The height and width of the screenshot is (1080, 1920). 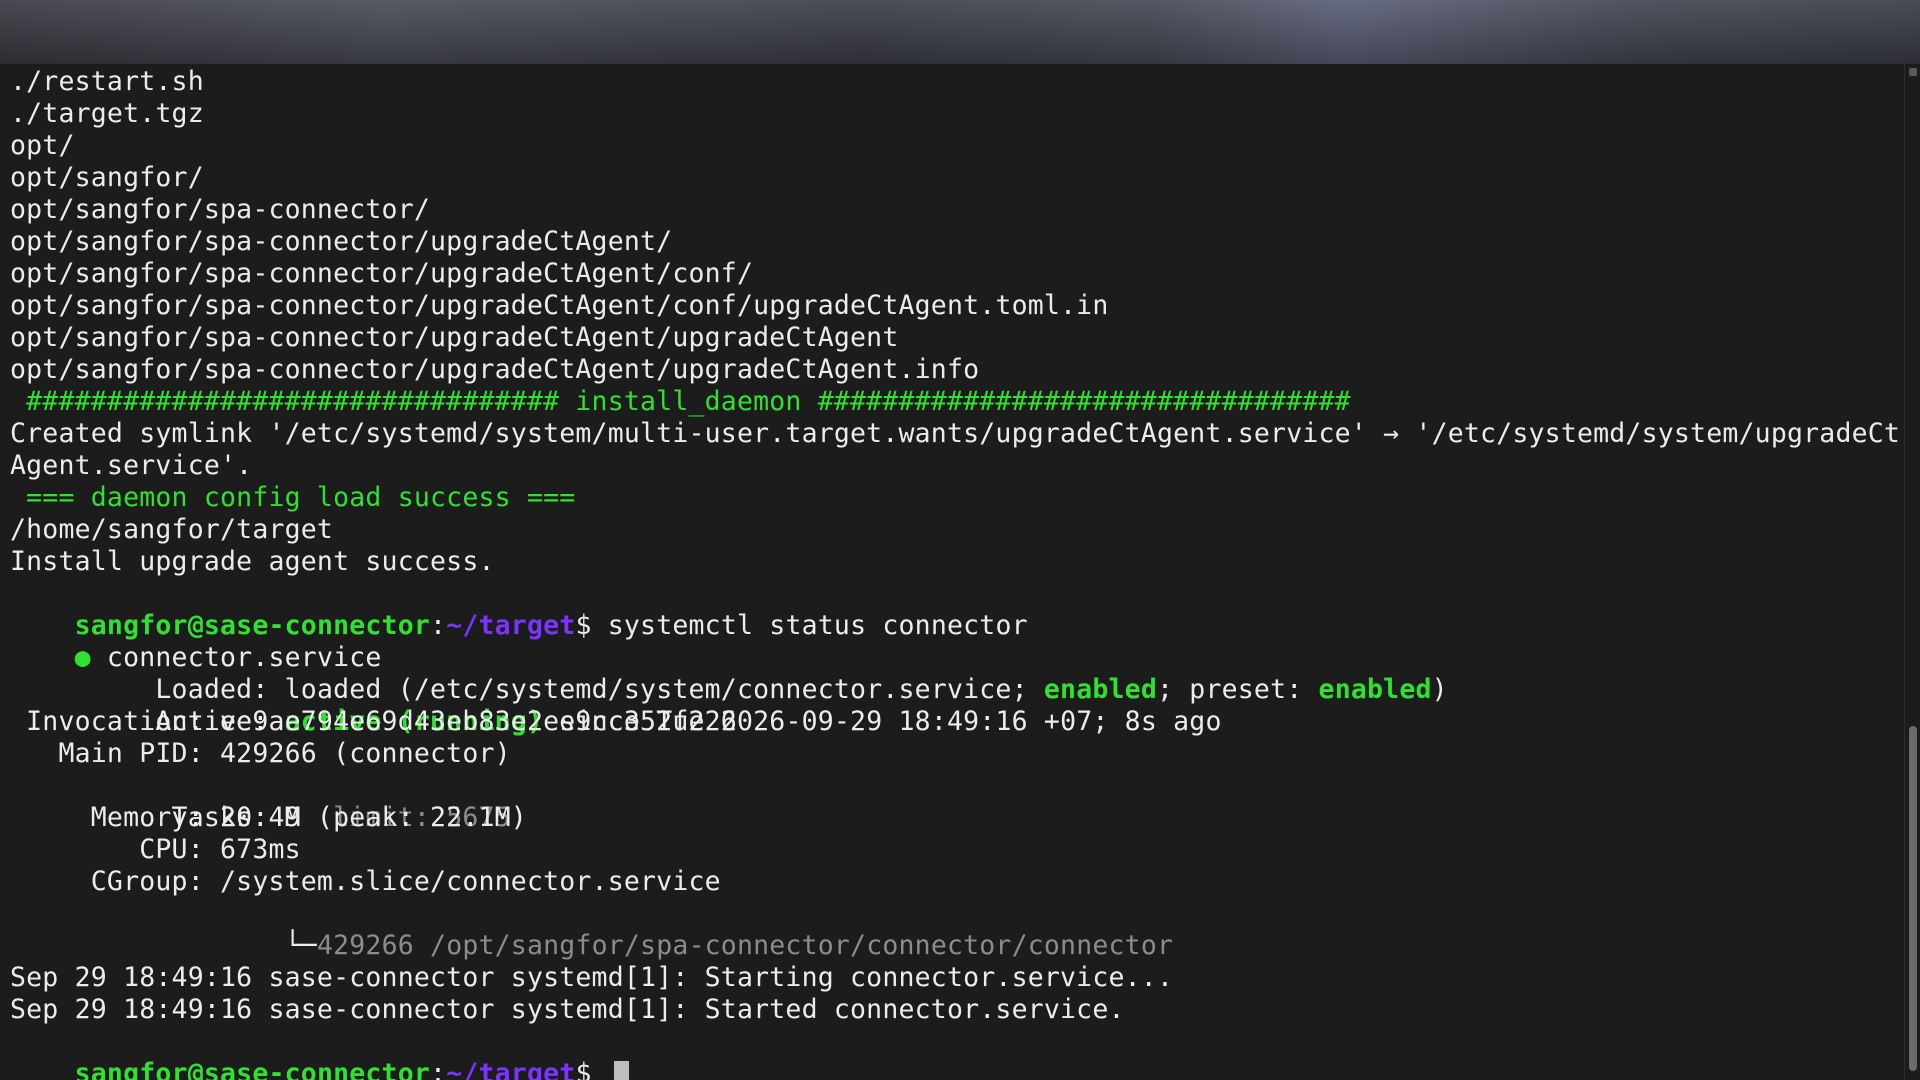 I want to click on home-path-line: /home/sangfor/target, so click(x=172, y=529).